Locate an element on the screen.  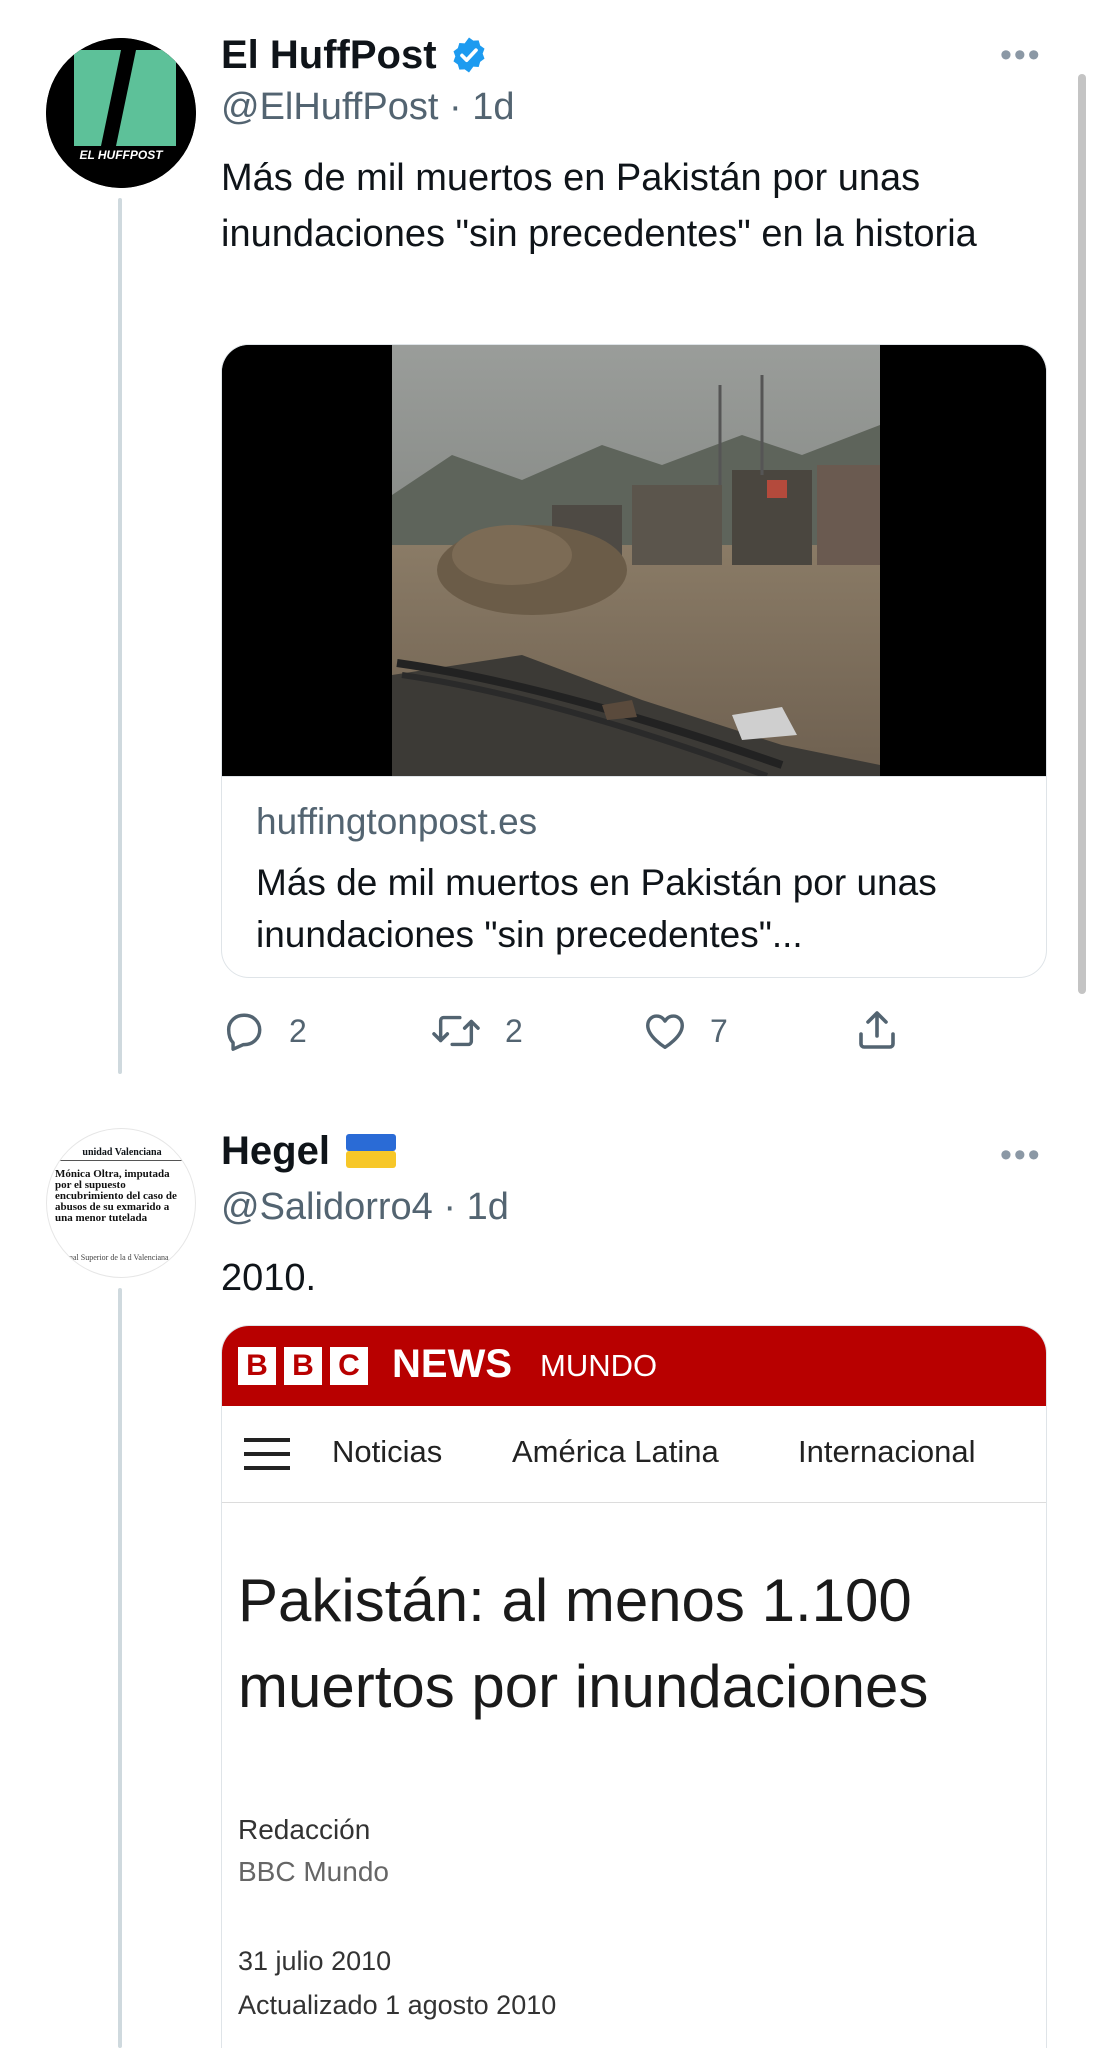
avatar-newspaper-footer: bunal Superior de la d Valenciana is located at coordinates (115, 1257).